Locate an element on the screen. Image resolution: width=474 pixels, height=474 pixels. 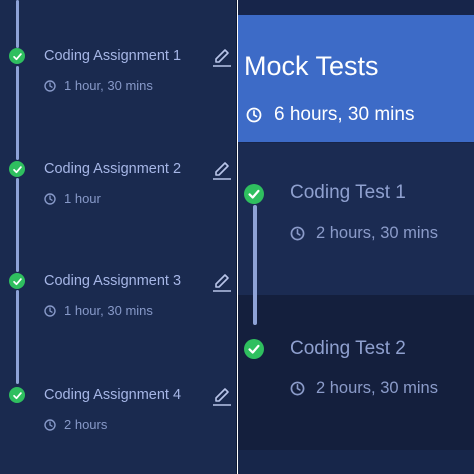
duration: 2 hours is located at coordinates (75, 424).